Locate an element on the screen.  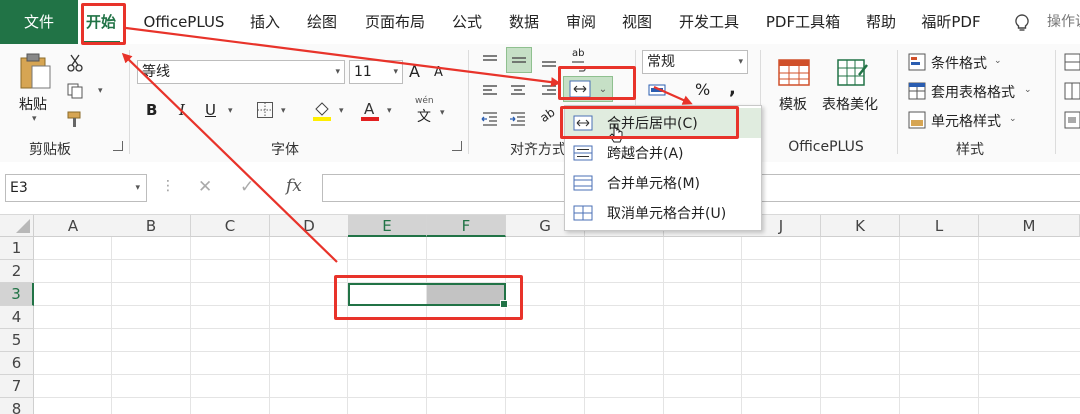
arrow-to-home-tab is located at coordinates (229, 157).